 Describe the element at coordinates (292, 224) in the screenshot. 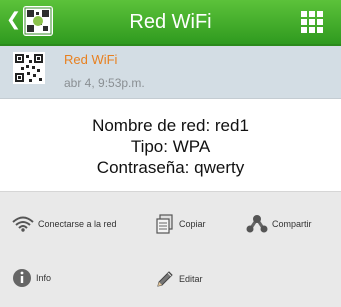

I see `share-label: Compartir` at that location.